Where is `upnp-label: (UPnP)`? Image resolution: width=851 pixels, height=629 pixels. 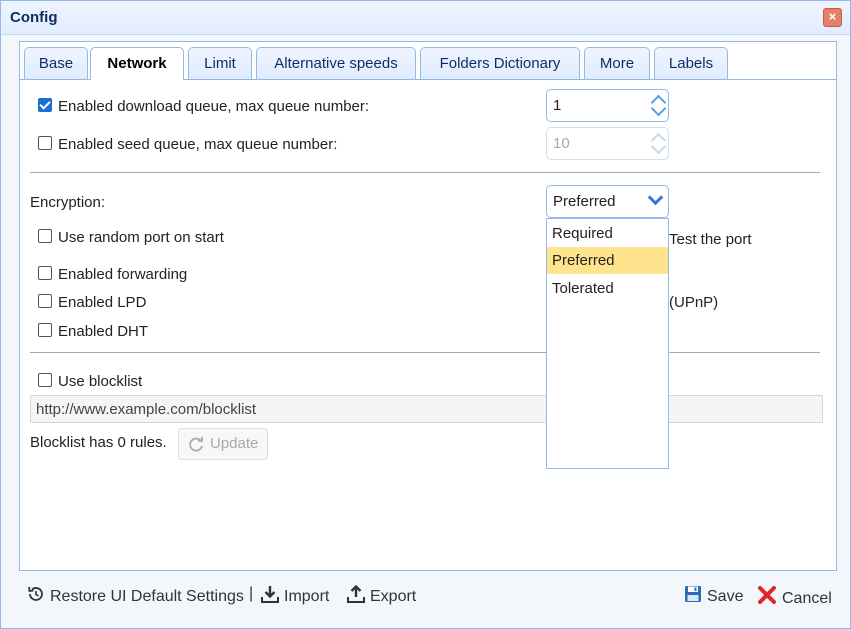
upnp-label: (UPnP) is located at coordinates (694, 302).